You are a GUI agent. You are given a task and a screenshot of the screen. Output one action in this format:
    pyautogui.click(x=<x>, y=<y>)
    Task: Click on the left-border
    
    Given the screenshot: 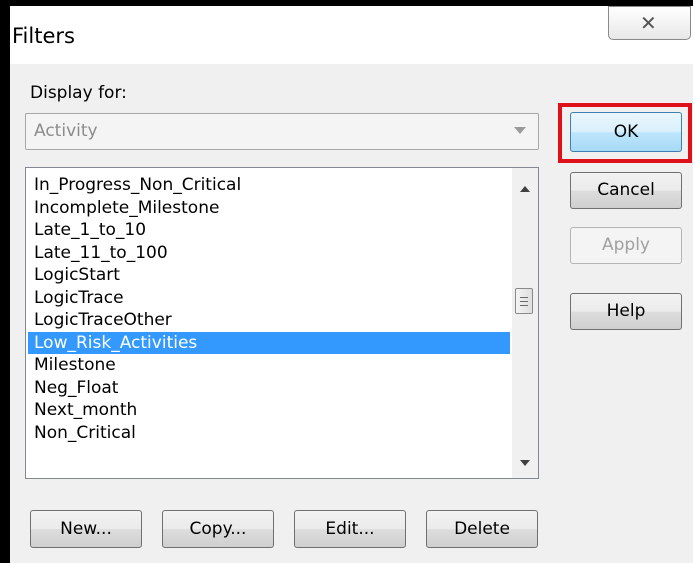 What is the action you would take?
    pyautogui.click(x=5, y=281)
    